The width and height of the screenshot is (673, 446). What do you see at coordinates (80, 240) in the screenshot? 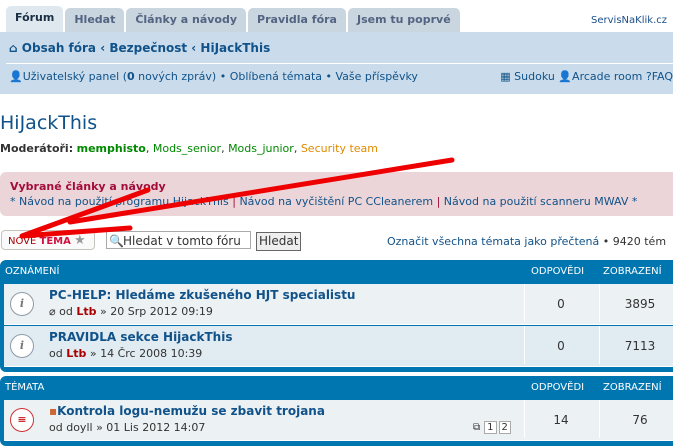
I see `star-icon: ★` at bounding box center [80, 240].